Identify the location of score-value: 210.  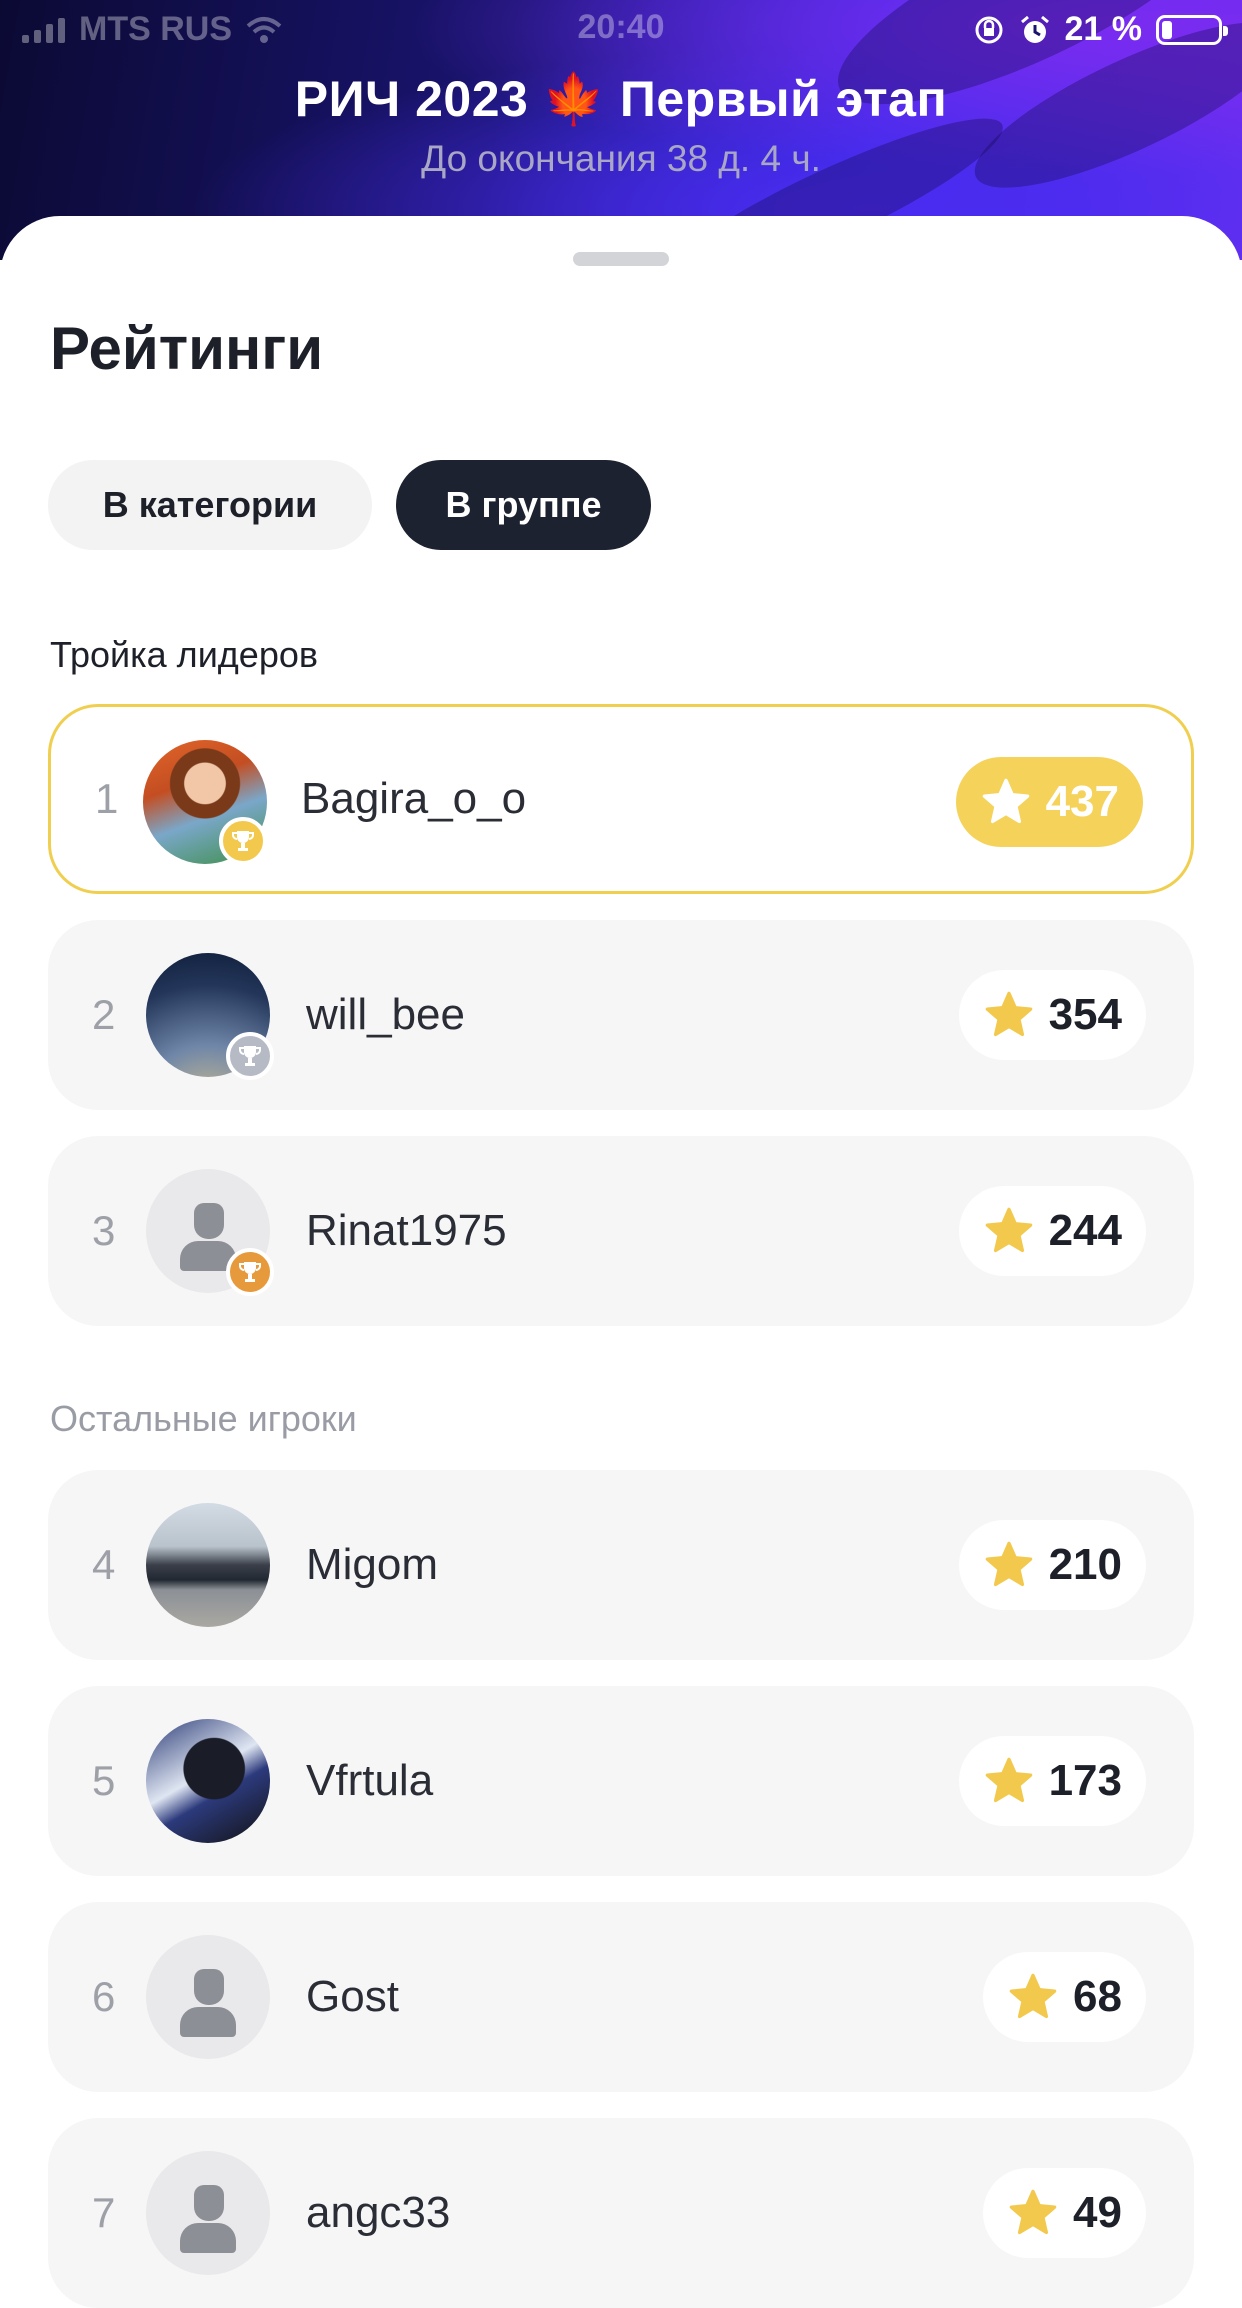
(1085, 1564).